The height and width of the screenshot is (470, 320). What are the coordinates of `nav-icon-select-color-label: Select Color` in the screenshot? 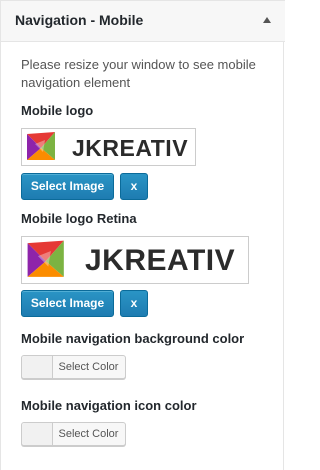 It's located at (88, 434).